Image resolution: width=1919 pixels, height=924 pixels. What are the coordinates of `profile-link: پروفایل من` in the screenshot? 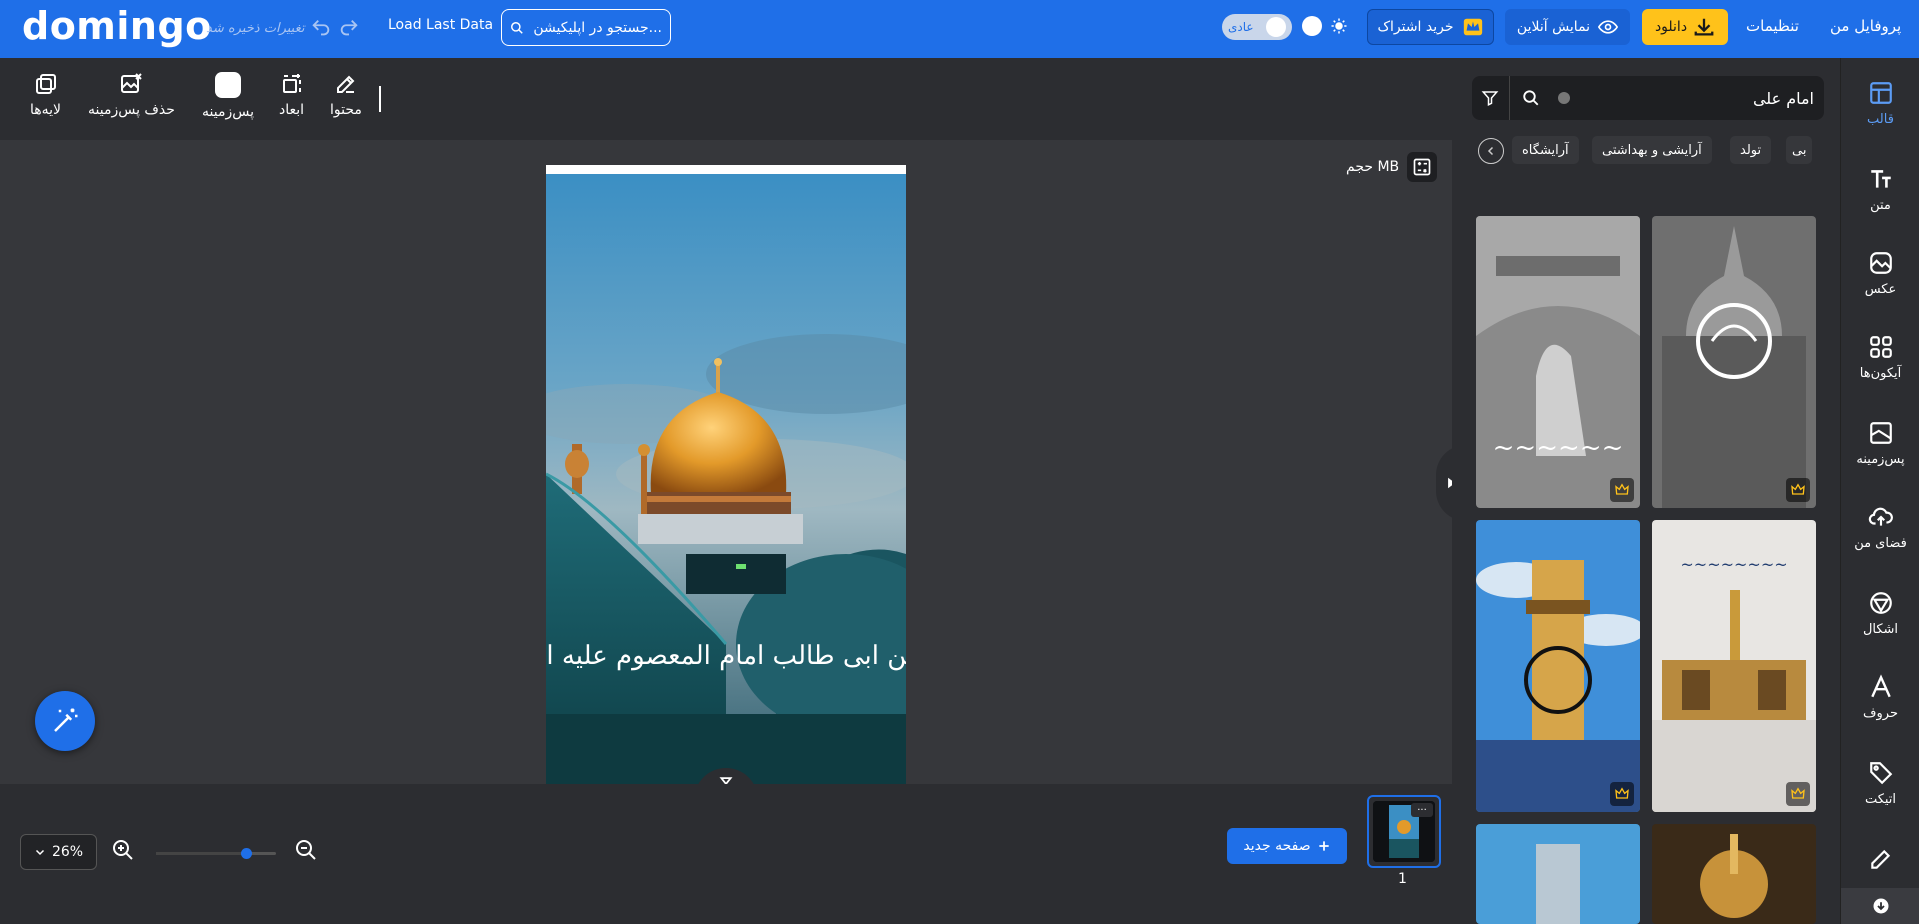 It's located at (1865, 26).